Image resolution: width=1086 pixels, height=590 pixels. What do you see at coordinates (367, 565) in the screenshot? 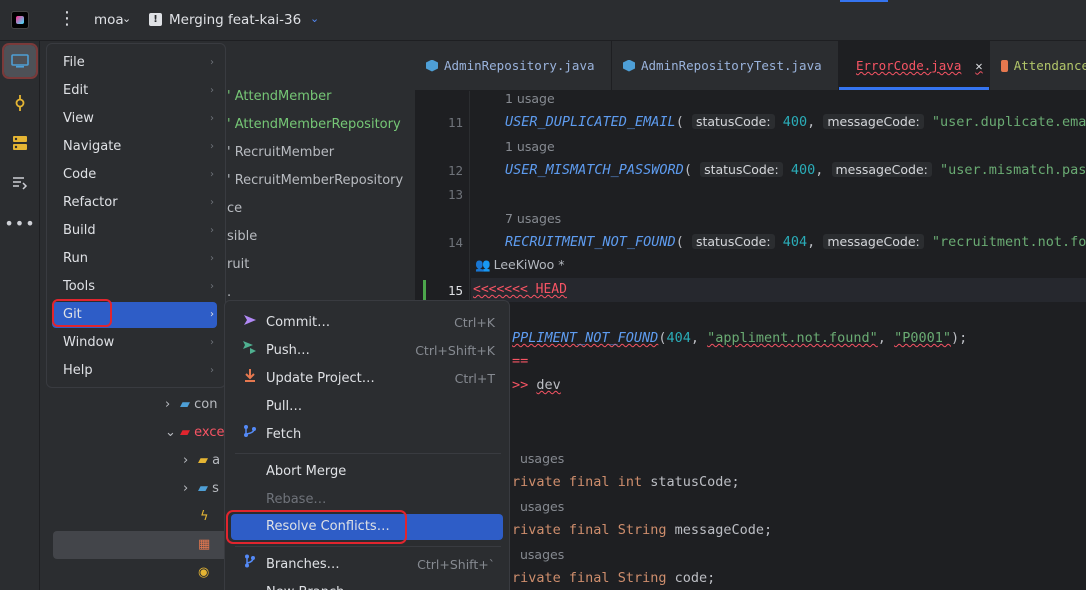
I see `menu-item-branches: Branches… Ctrl+Shift+`` at bounding box center [367, 565].